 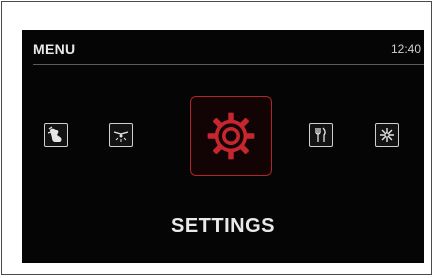 I want to click on light-icon, so click(x=121, y=136).